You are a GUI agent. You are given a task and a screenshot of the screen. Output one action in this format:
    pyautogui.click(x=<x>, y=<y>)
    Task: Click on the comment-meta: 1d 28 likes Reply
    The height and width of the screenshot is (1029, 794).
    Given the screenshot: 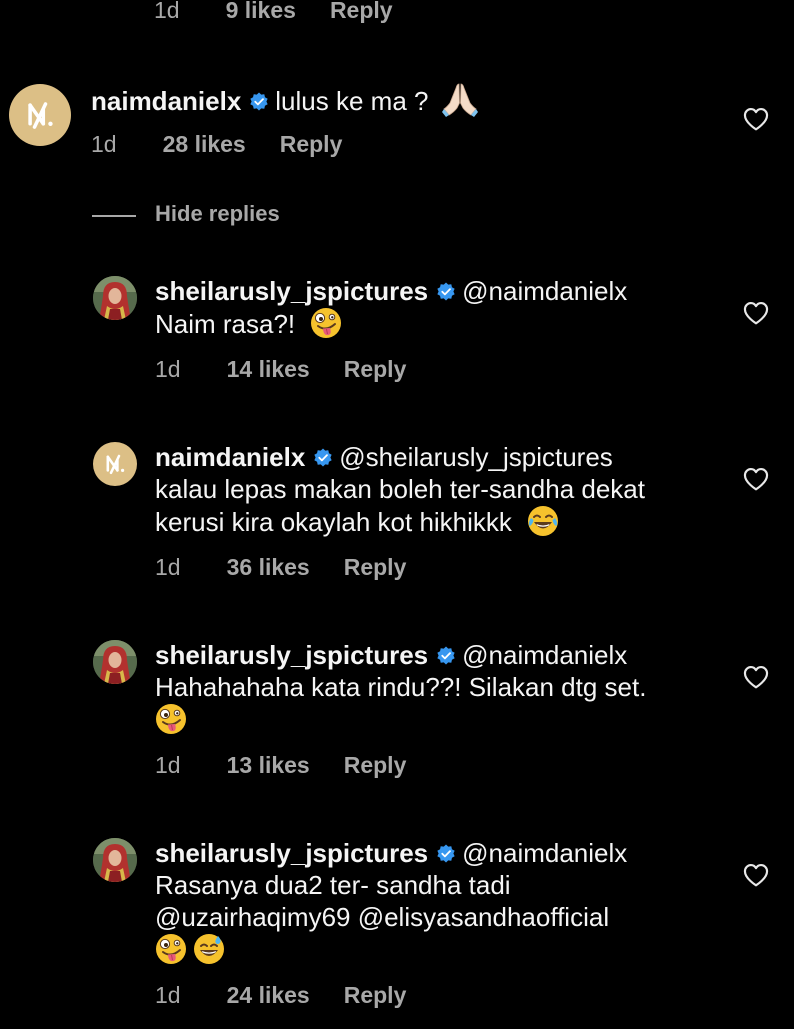 What is the action you would take?
    pyautogui.click(x=216, y=144)
    